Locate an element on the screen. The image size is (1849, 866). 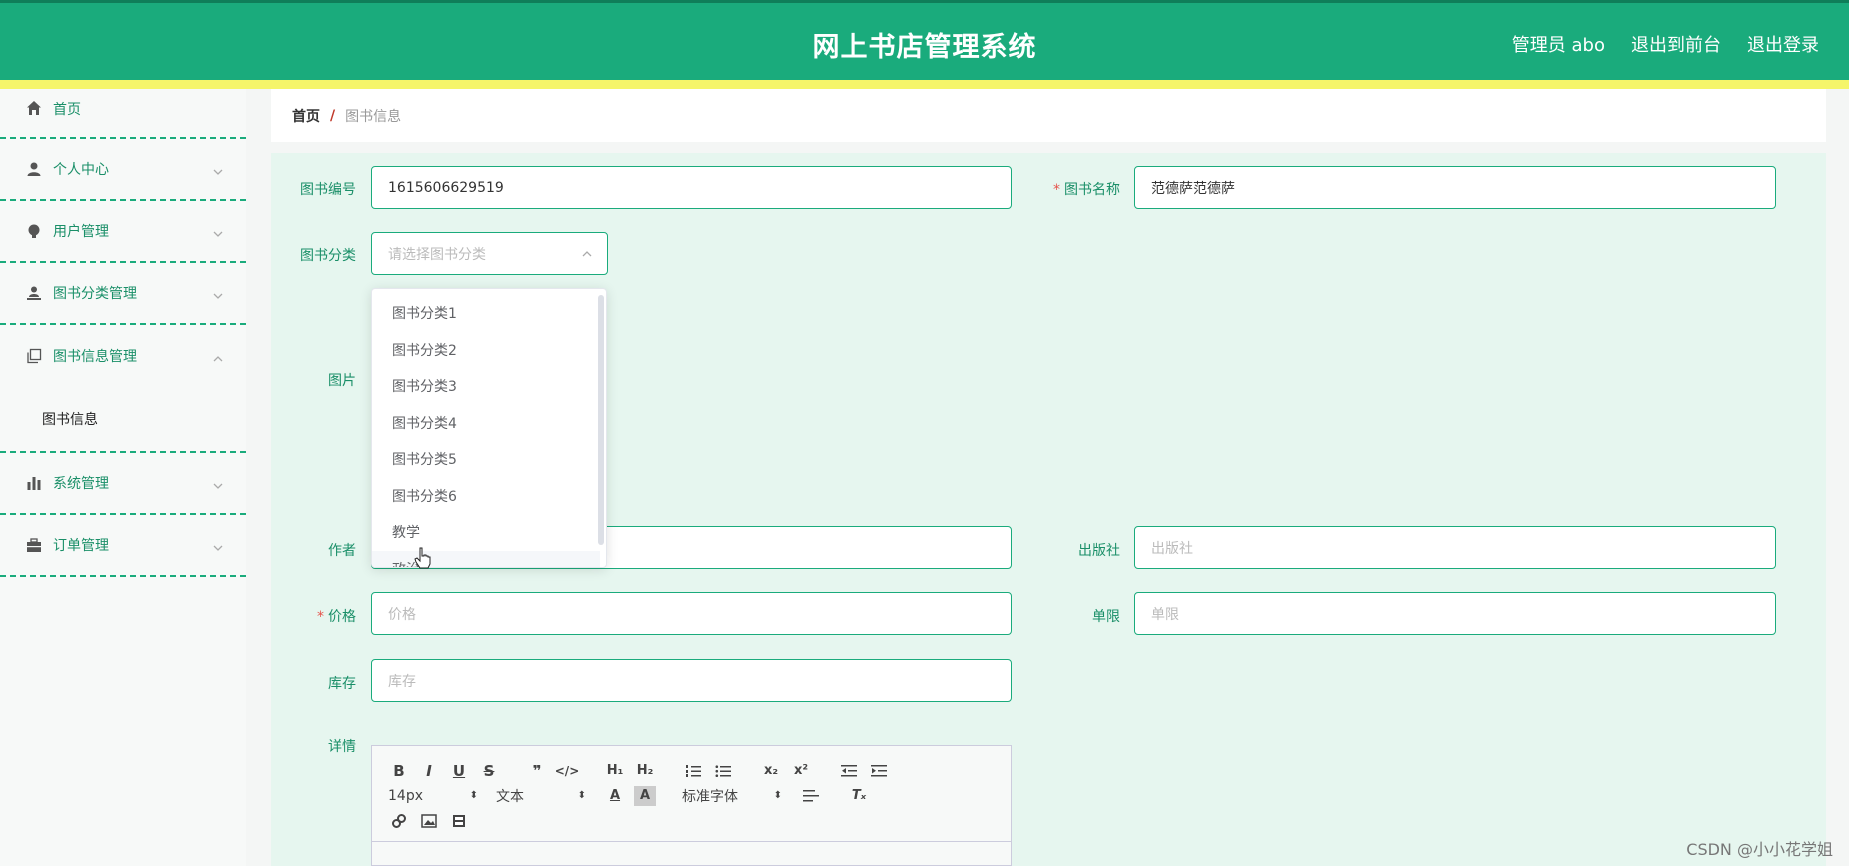
briefcase-icon is located at coordinates (34, 545).